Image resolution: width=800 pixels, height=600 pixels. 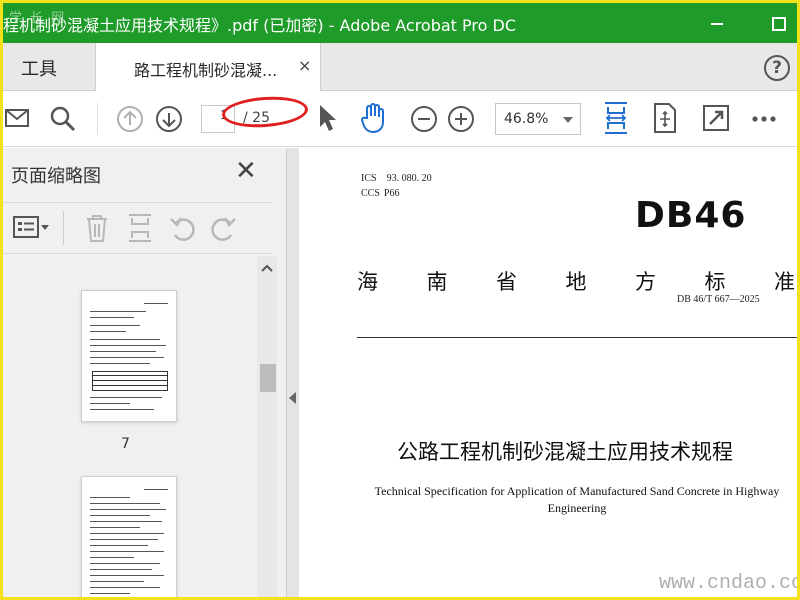 What do you see at coordinates (267, 426) in the screenshot?
I see `thumbnail-scrollbar` at bounding box center [267, 426].